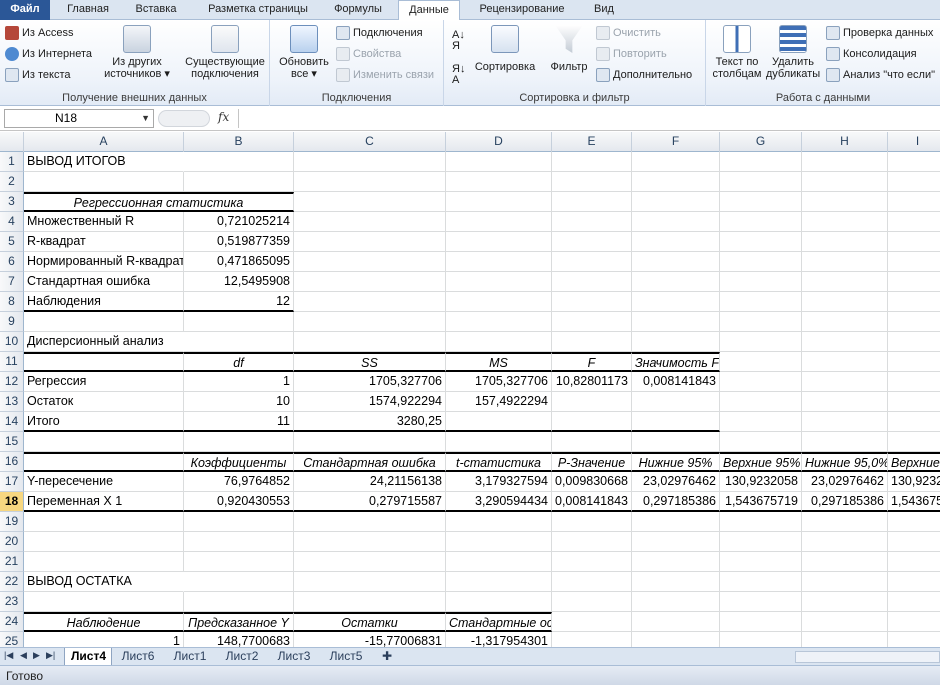  What do you see at coordinates (761, 222) in the screenshot?
I see `cell-g4` at bounding box center [761, 222].